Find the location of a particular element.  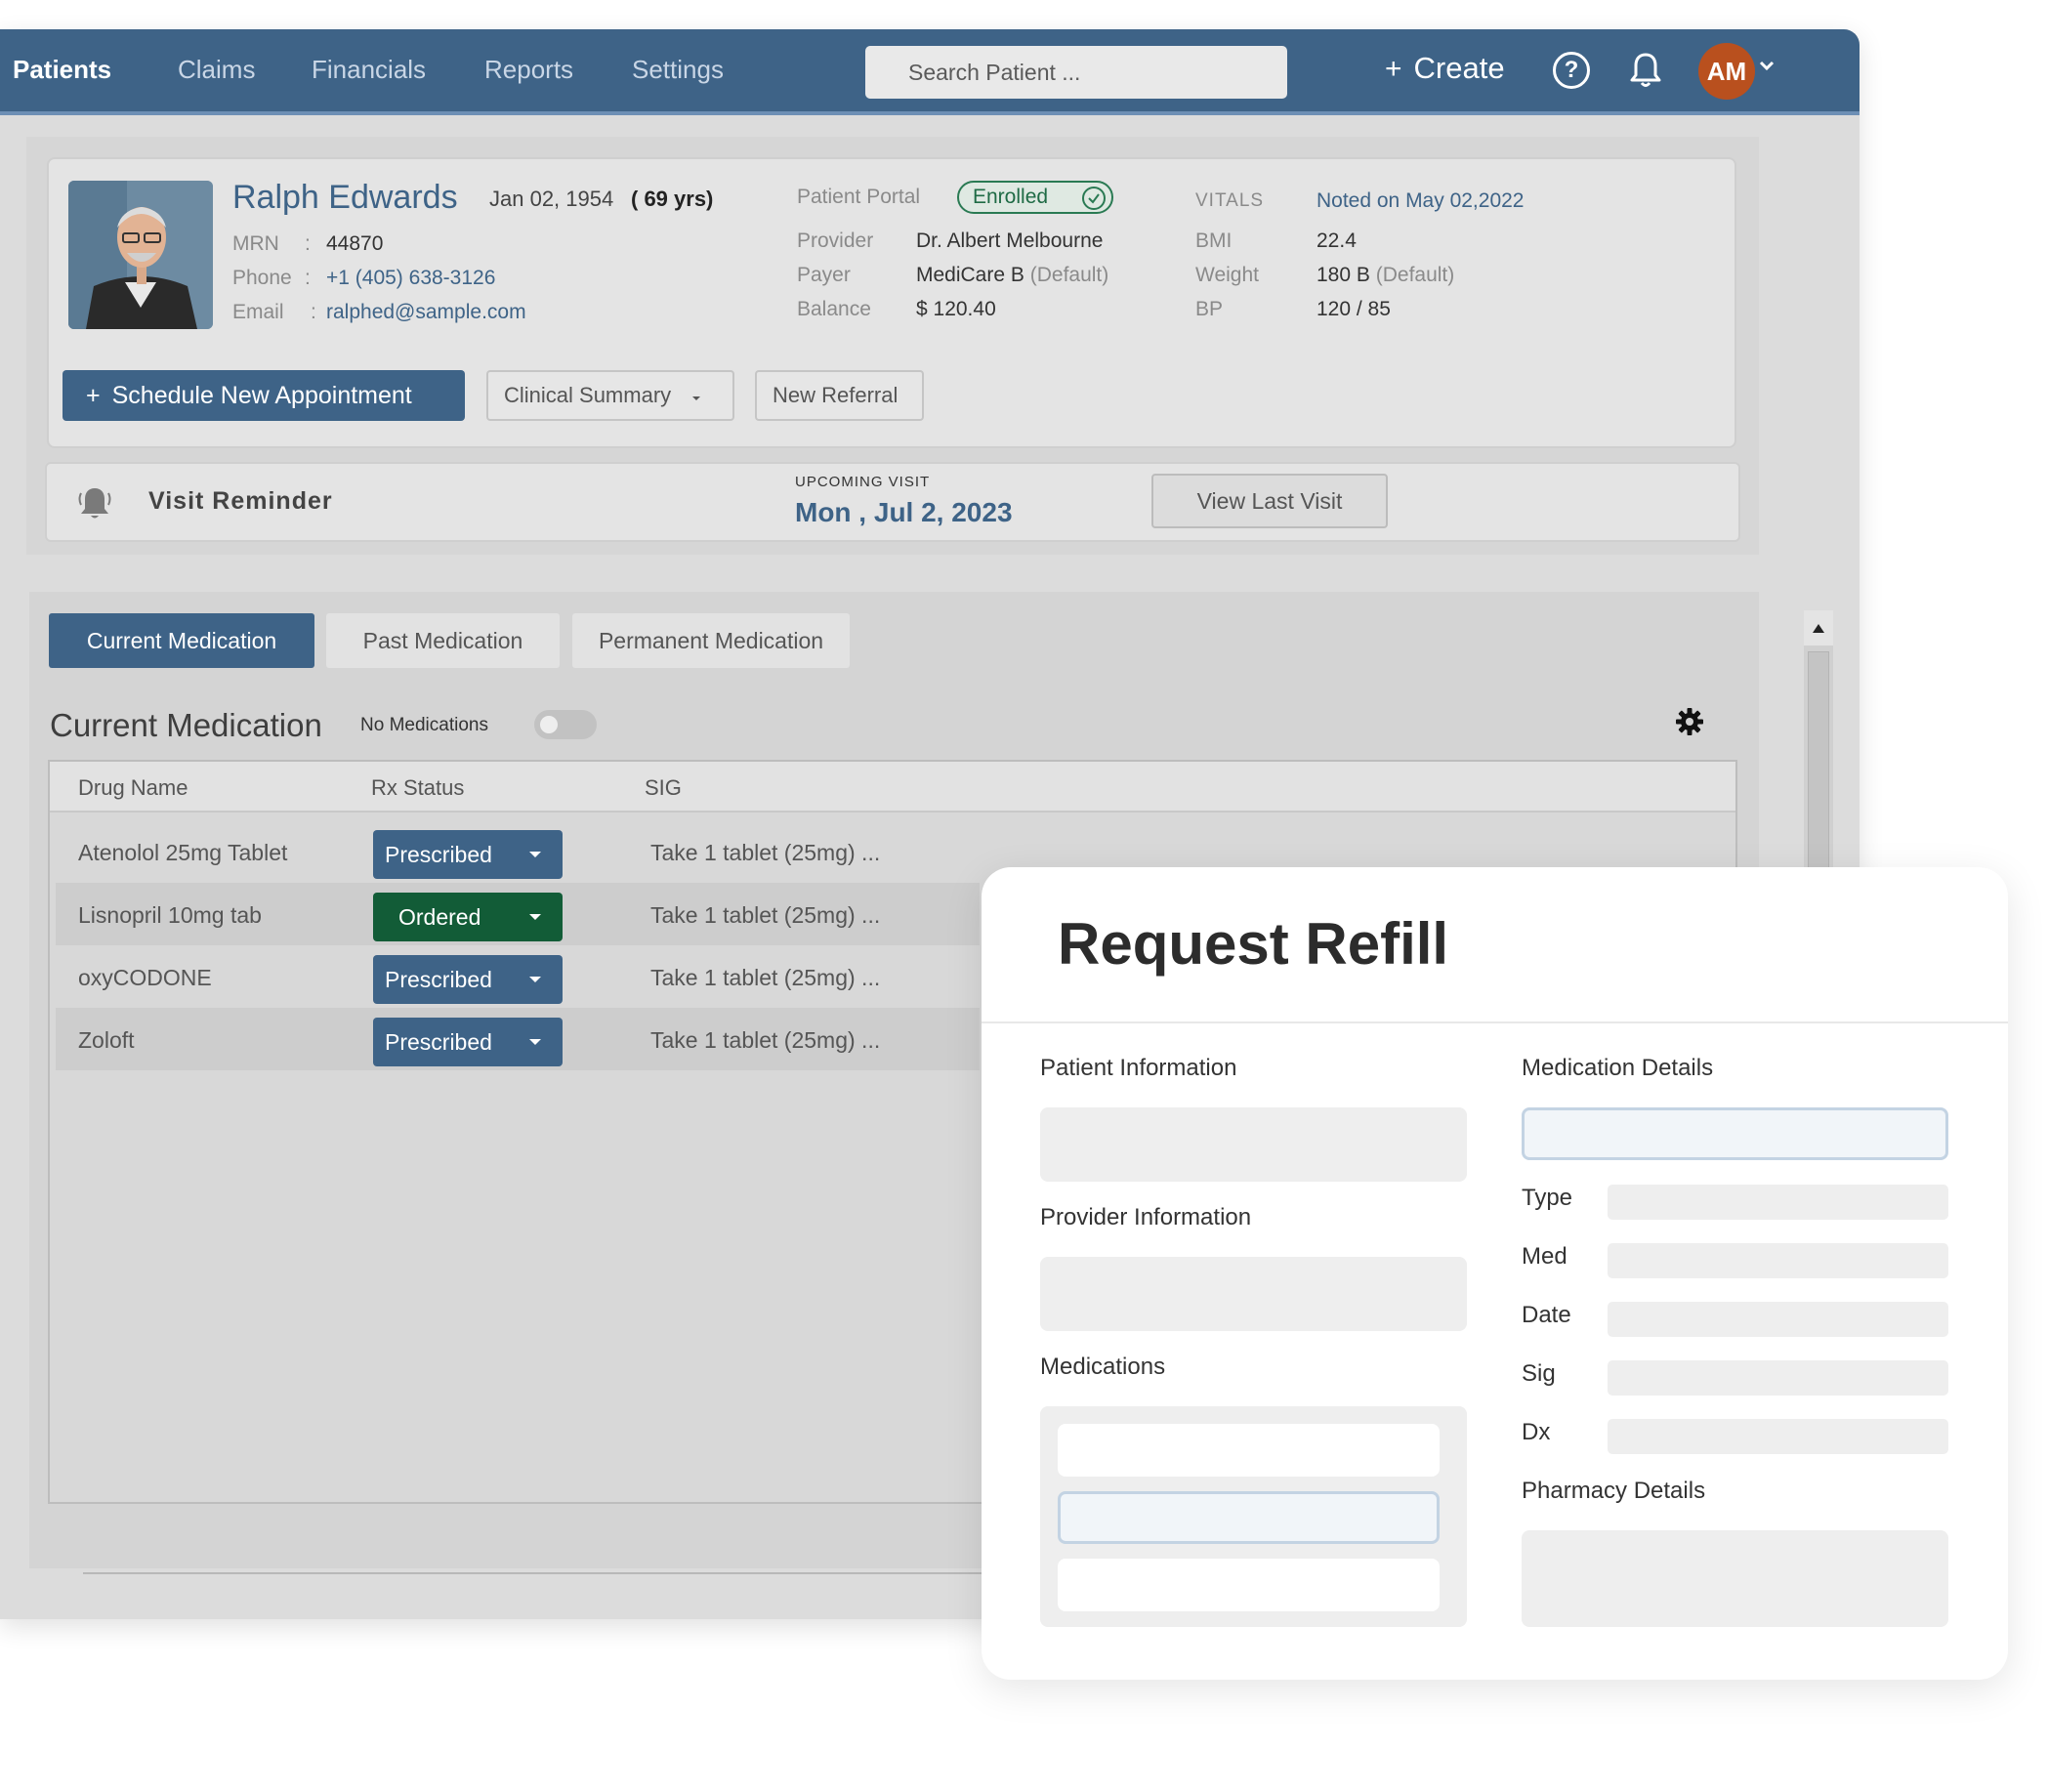

vitals-noted: Noted on May 02,2022 is located at coordinates (1421, 201).